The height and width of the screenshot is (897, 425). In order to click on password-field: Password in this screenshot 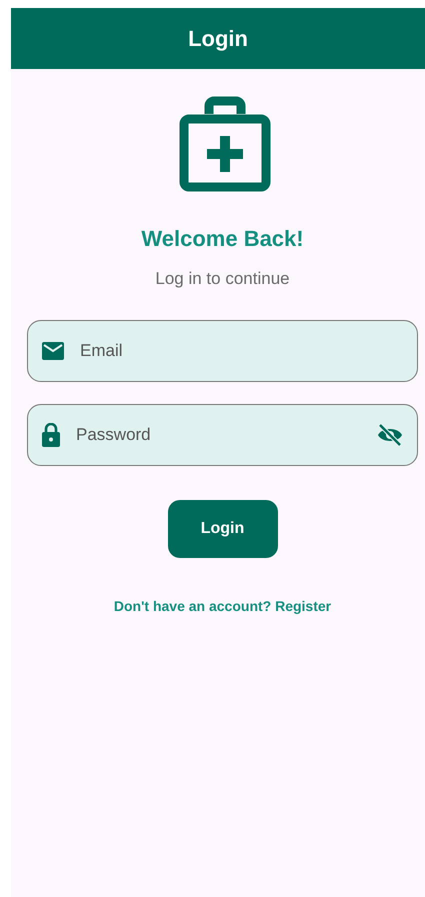, I will do `click(222, 435)`.